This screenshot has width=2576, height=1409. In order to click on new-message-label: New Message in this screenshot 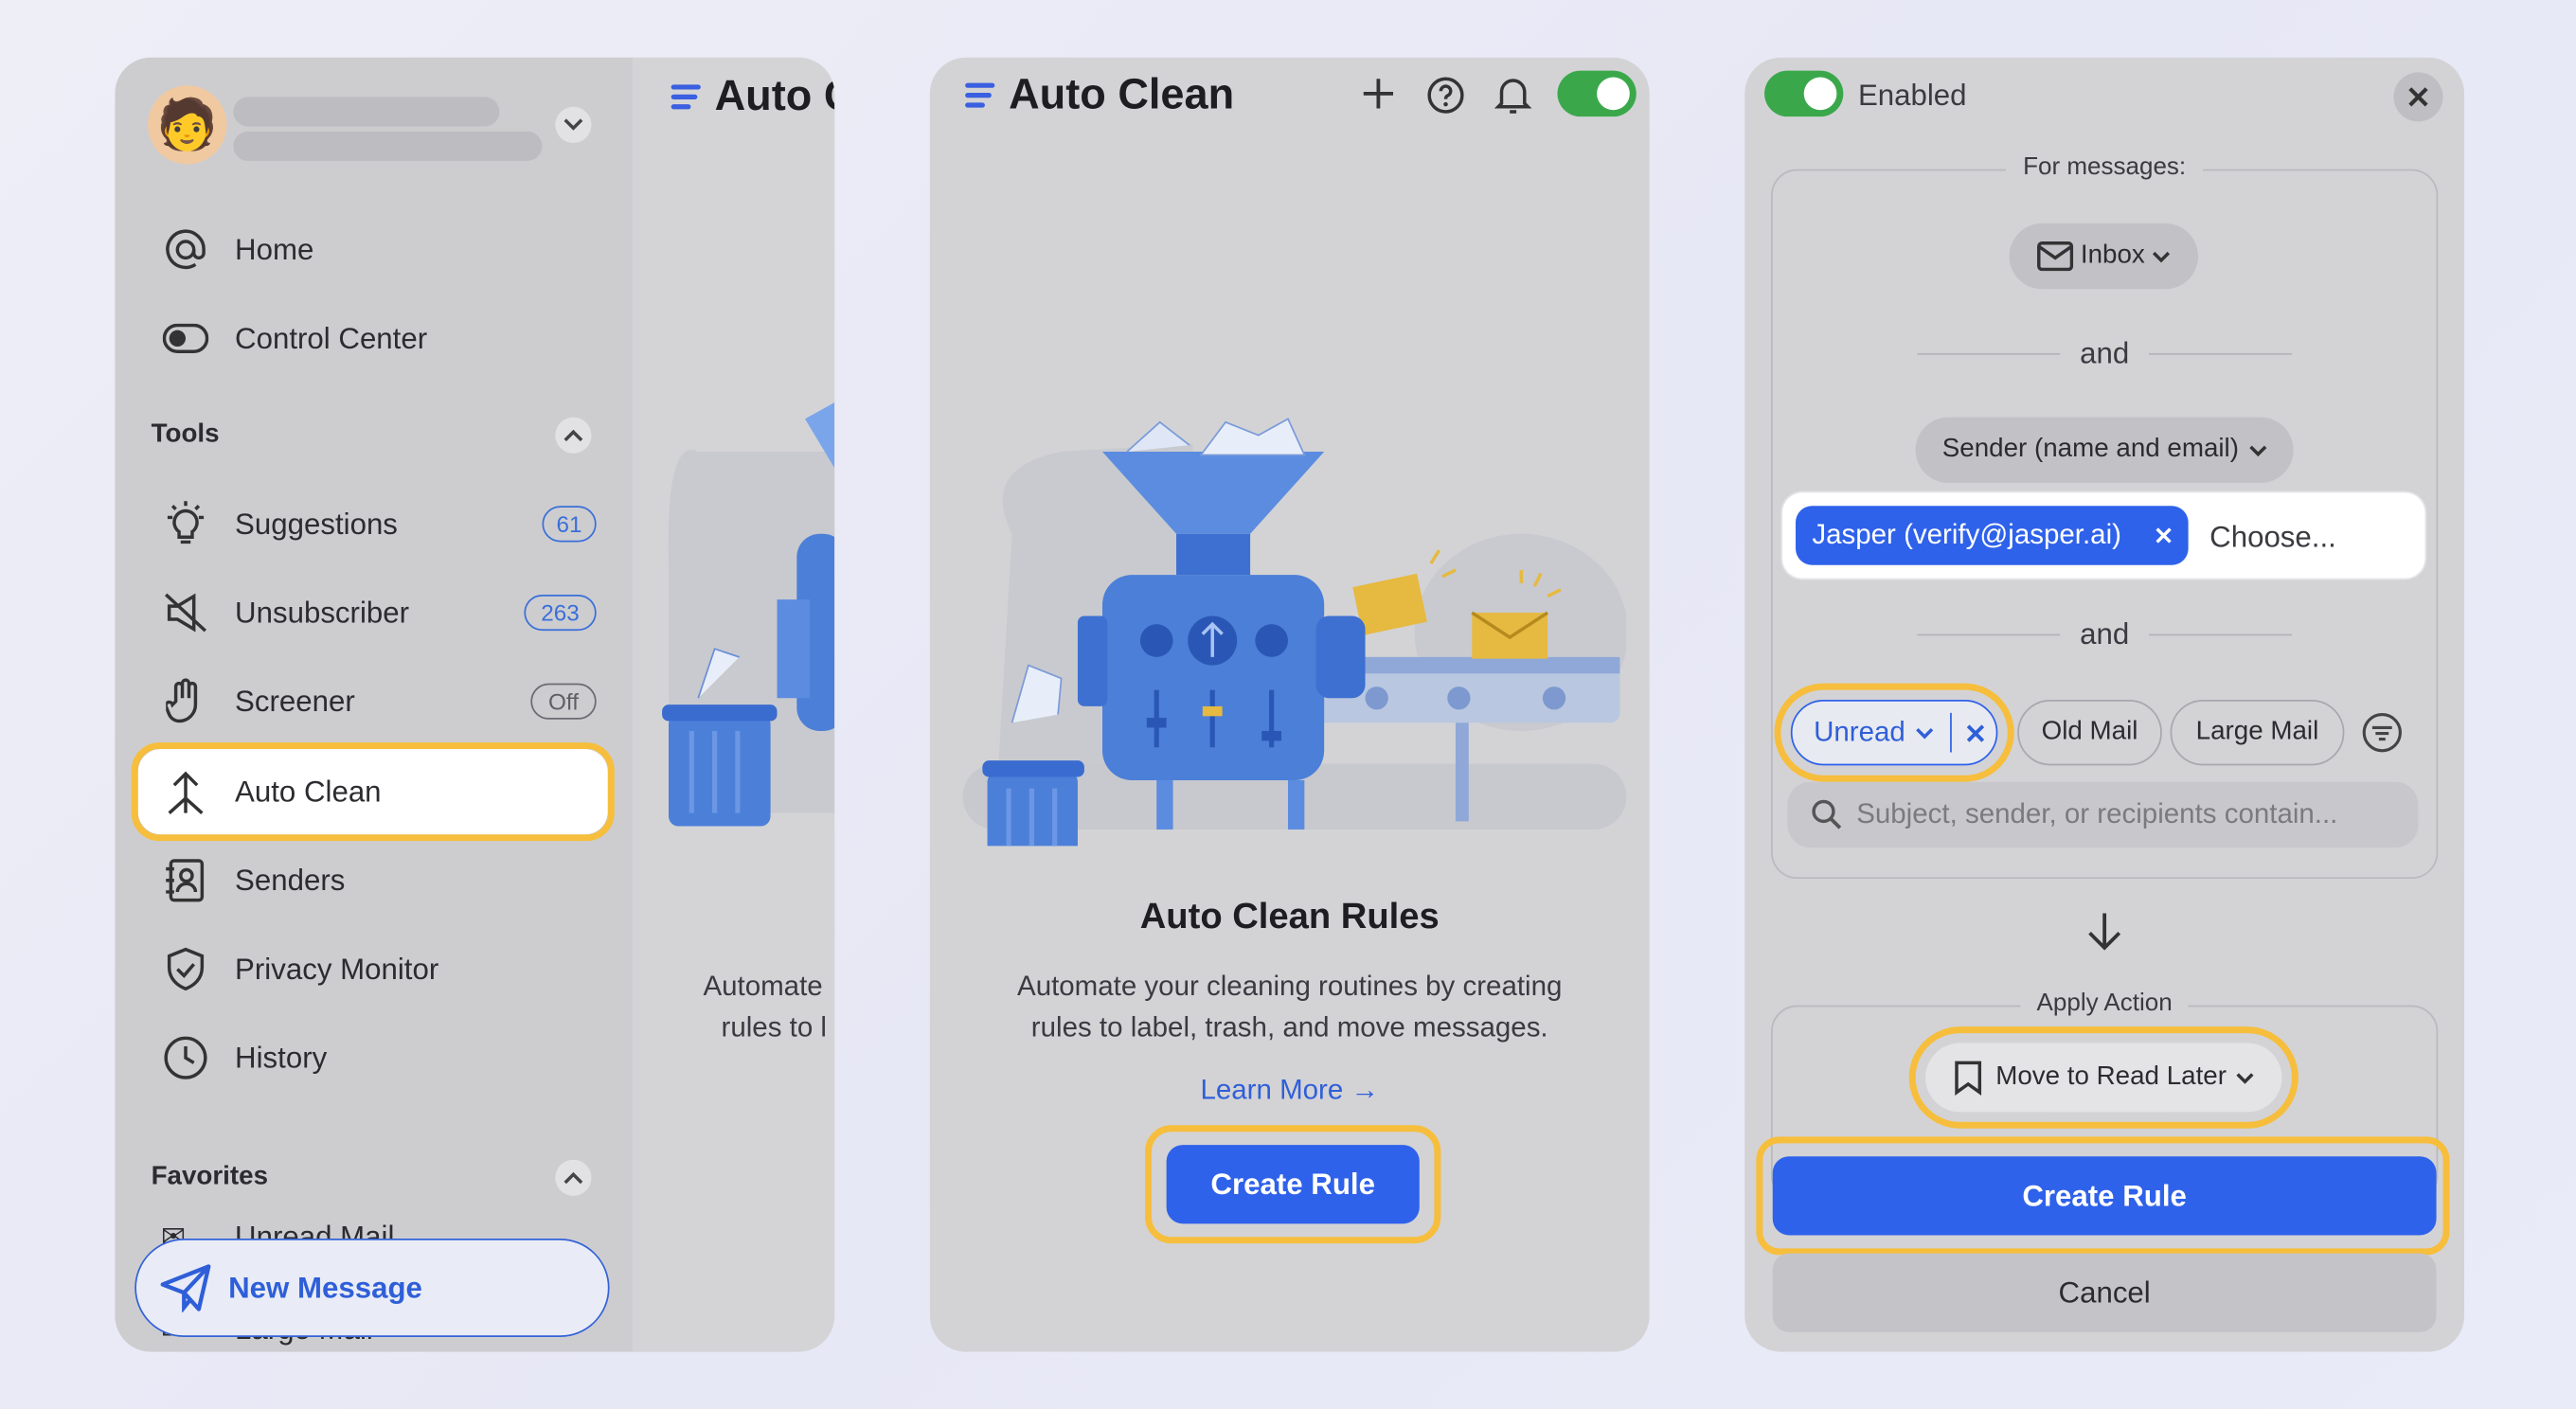, I will do `click(325, 1287)`.